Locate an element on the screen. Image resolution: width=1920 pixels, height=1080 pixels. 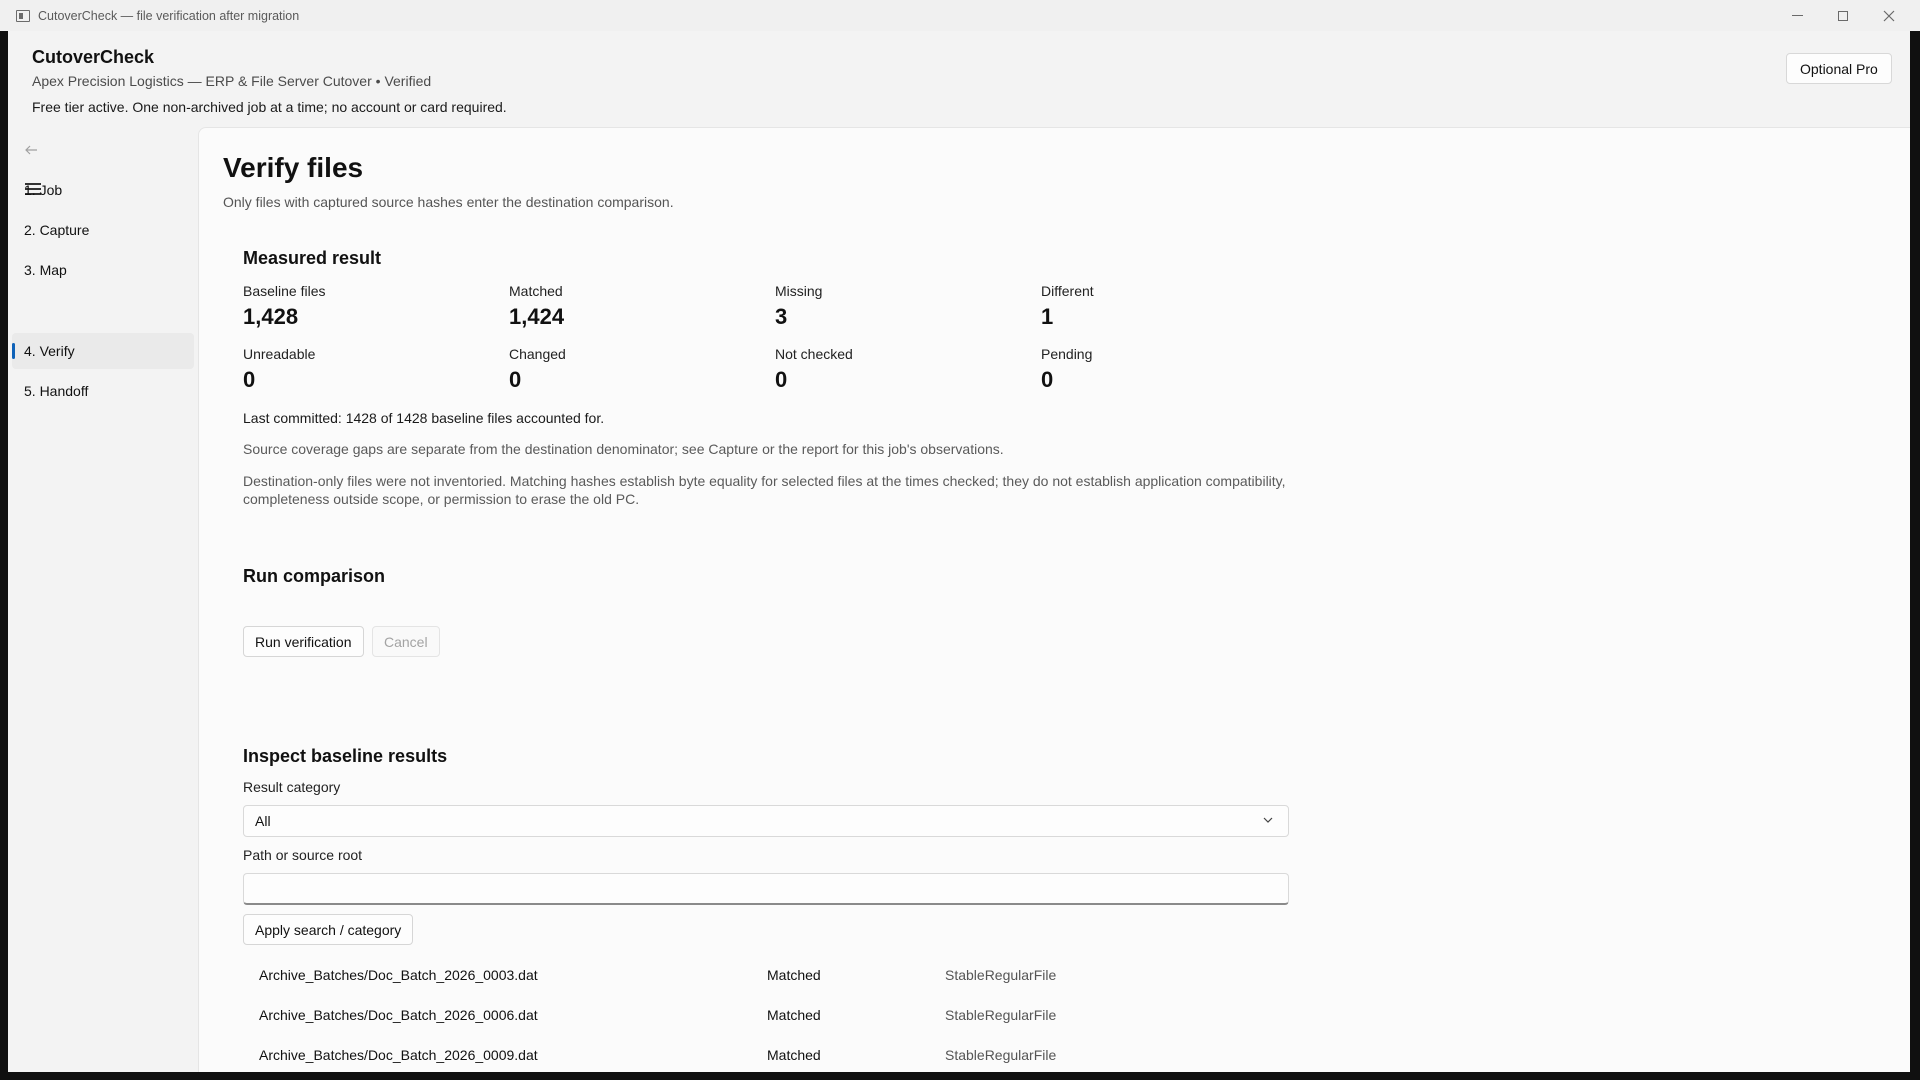
metric-label: Baseline files is located at coordinates (284, 291).